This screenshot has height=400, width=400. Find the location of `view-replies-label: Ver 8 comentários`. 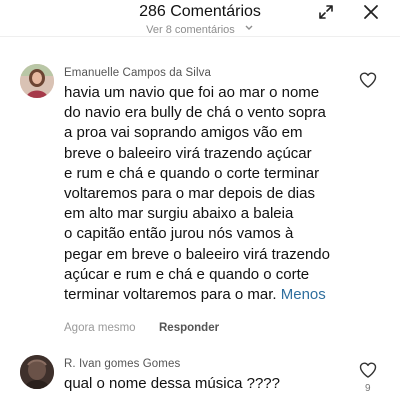

view-replies-label: Ver 8 comentários is located at coordinates (190, 28).